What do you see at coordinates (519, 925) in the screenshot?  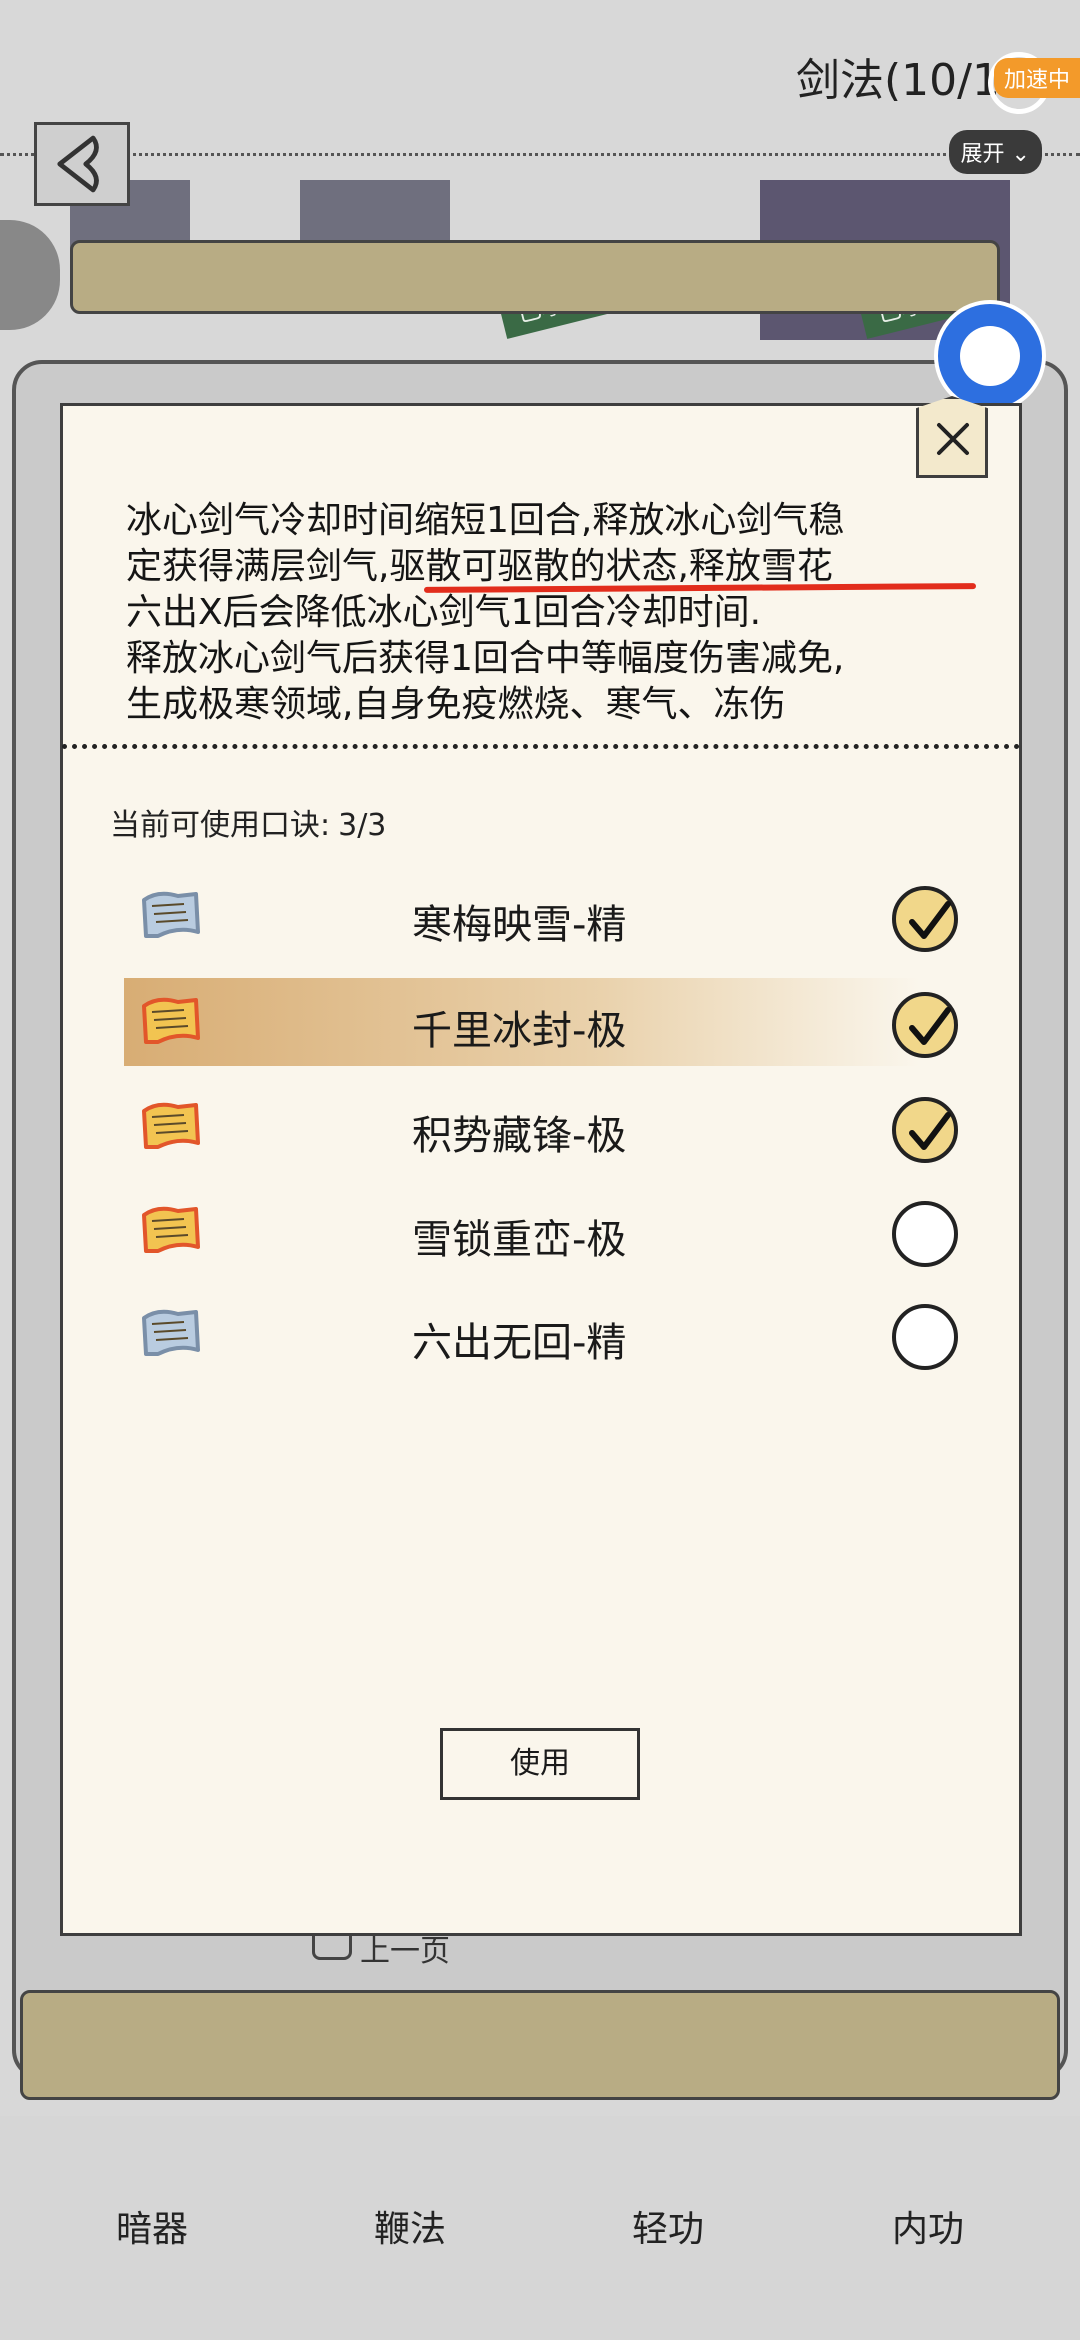 I see `skill-name: 寒梅映雪-精` at bounding box center [519, 925].